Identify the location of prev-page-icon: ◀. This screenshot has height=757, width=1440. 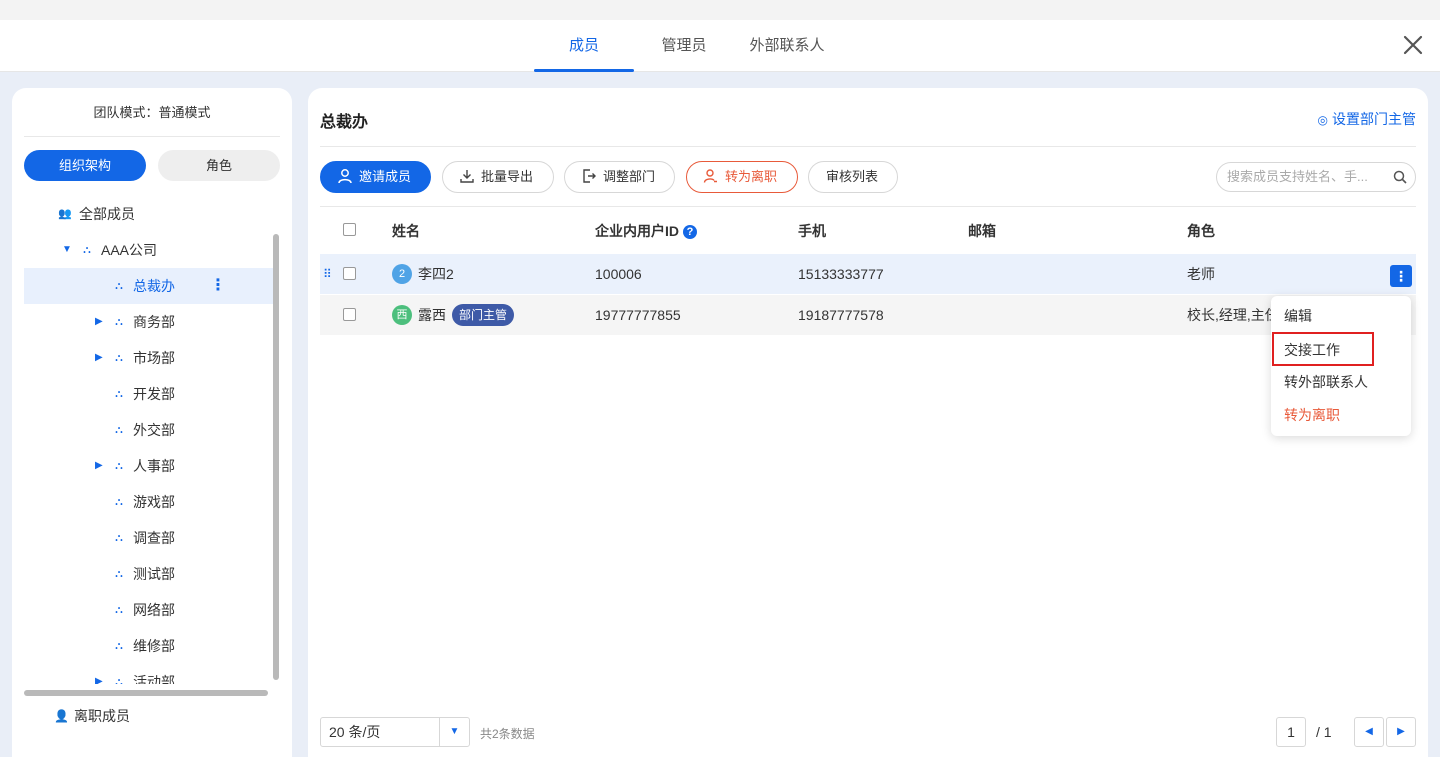
(1369, 732).